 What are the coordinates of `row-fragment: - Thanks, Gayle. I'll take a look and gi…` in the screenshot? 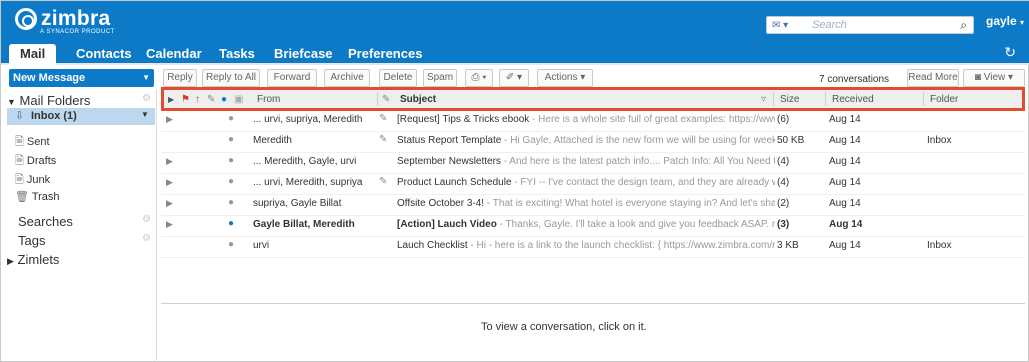 It's located at (635, 224).